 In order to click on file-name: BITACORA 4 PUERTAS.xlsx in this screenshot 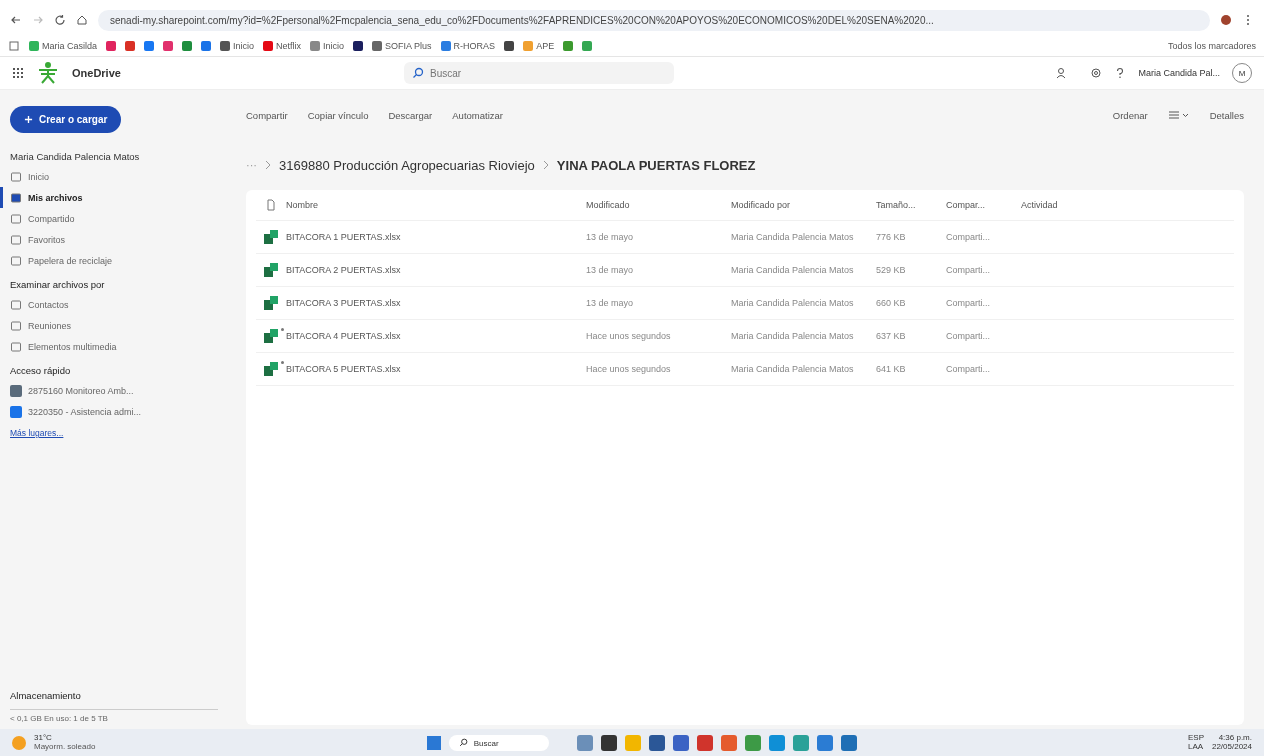, I will do `click(436, 336)`.